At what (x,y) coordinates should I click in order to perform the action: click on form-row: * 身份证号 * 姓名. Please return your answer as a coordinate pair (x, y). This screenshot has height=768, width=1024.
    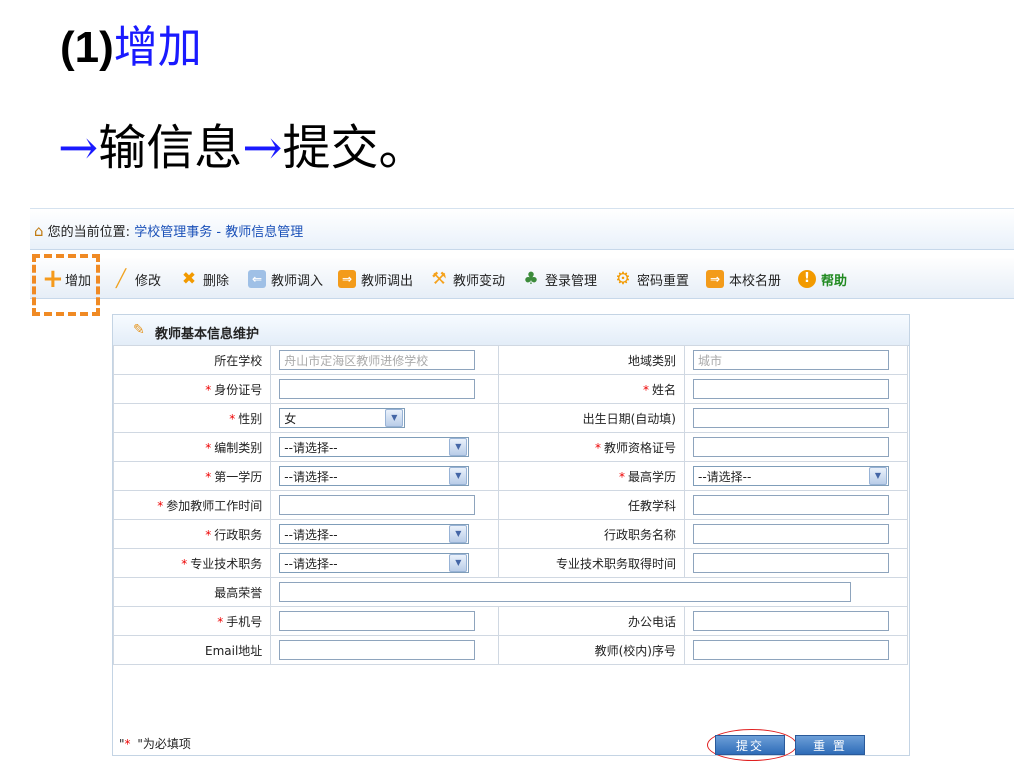
    Looking at the image, I should click on (510, 389).